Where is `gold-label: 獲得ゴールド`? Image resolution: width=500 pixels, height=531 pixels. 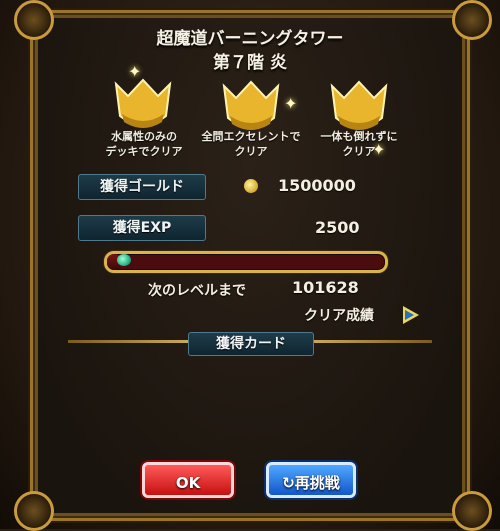 gold-label: 獲得ゴールド is located at coordinates (142, 187).